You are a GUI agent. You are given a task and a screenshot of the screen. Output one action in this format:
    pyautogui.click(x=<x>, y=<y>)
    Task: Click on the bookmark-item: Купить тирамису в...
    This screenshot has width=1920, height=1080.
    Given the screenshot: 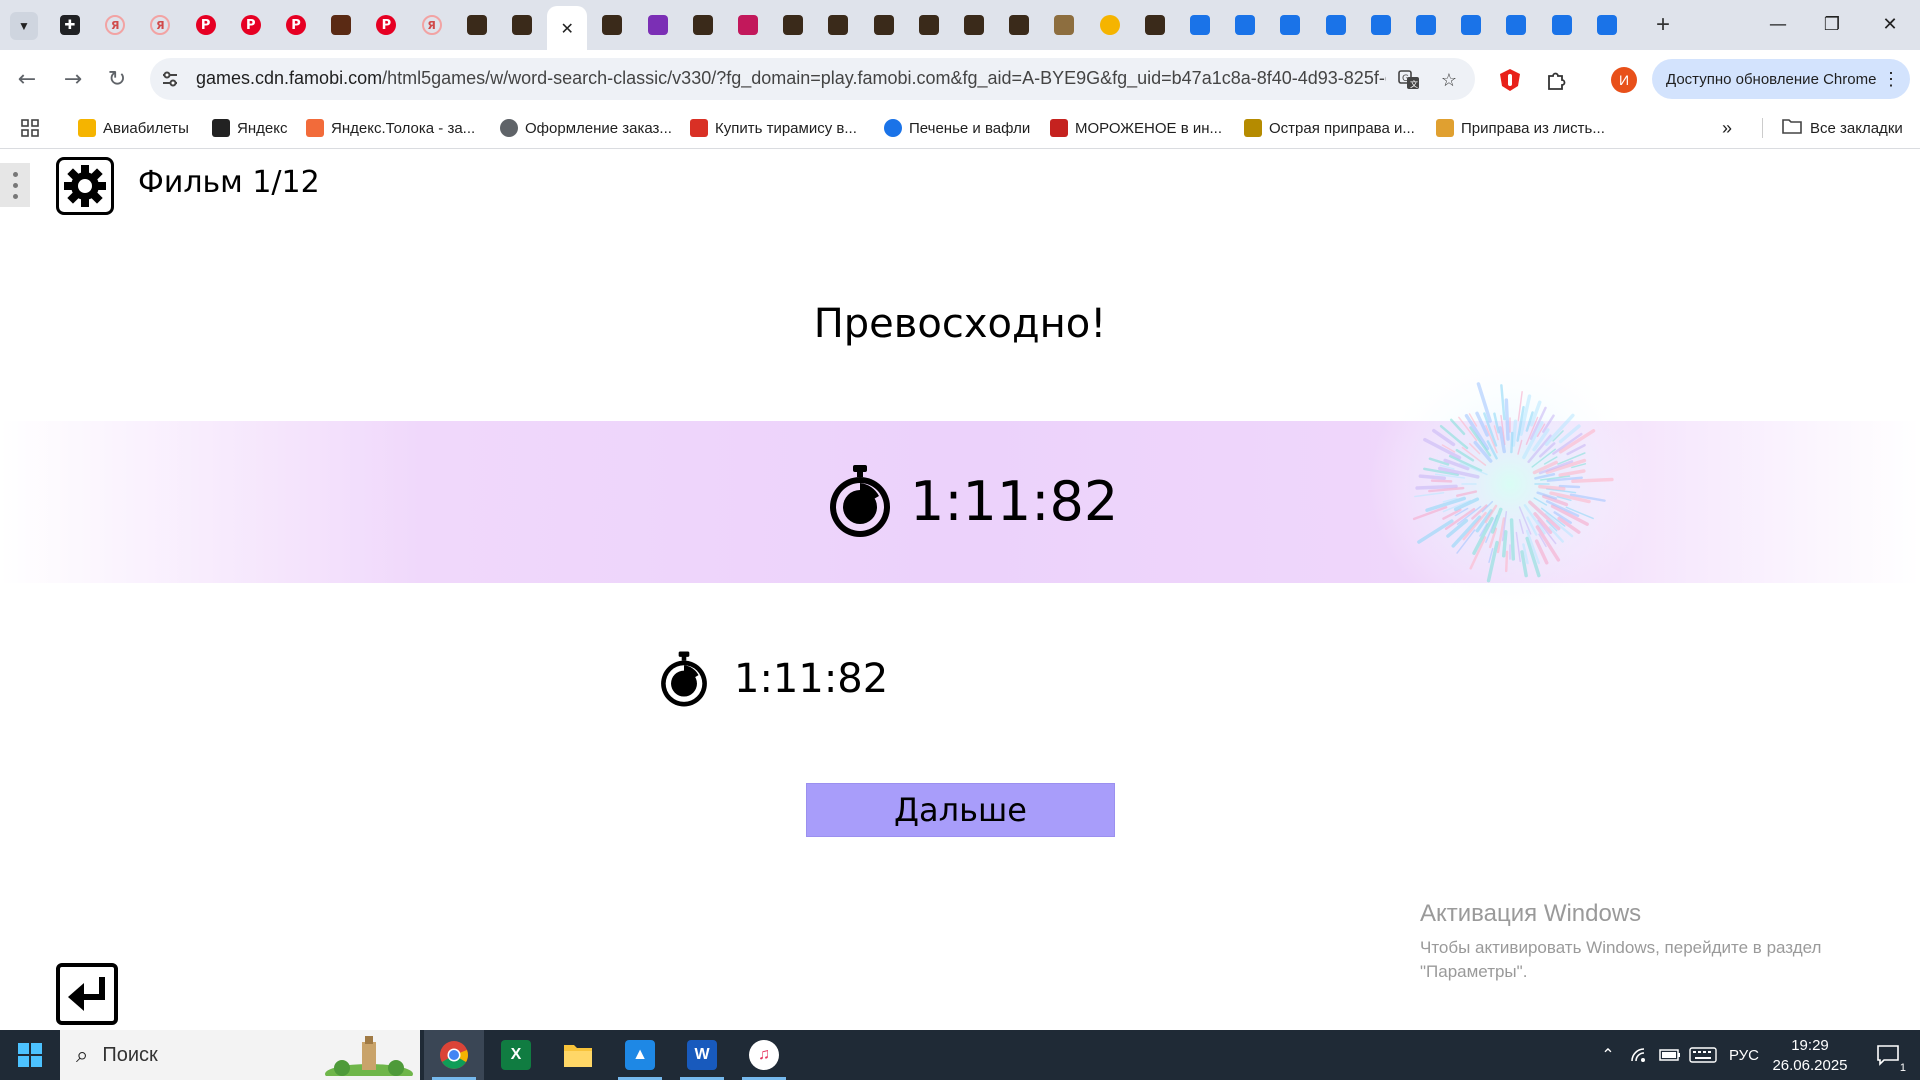 What is the action you would take?
    pyautogui.click(x=773, y=128)
    